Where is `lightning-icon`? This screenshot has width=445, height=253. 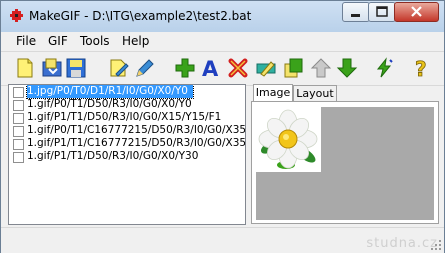
lightning-icon is located at coordinates (384, 67).